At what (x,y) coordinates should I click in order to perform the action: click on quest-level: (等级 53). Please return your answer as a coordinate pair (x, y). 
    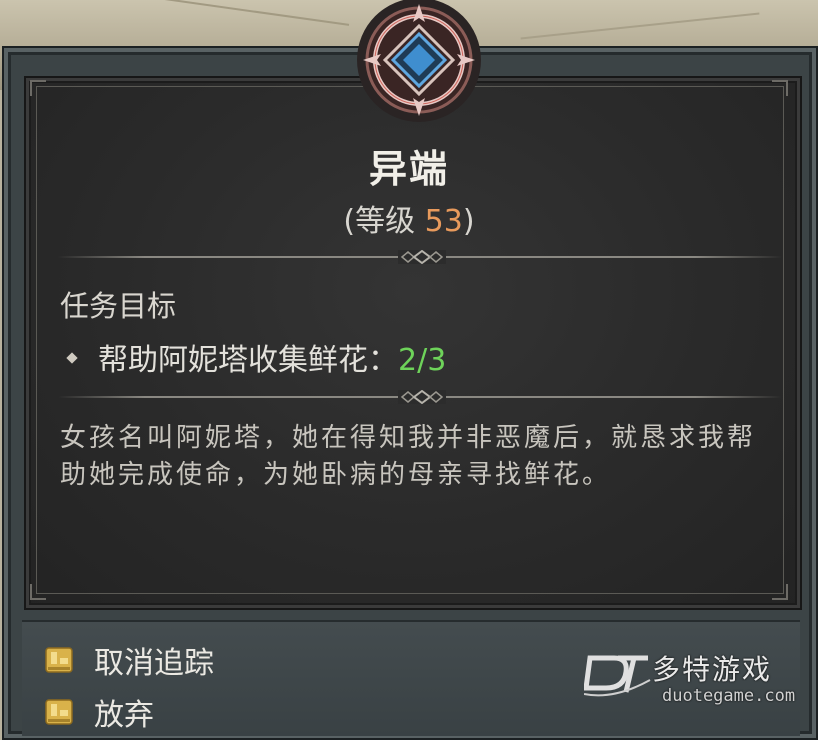
    Looking at the image, I should click on (409, 218).